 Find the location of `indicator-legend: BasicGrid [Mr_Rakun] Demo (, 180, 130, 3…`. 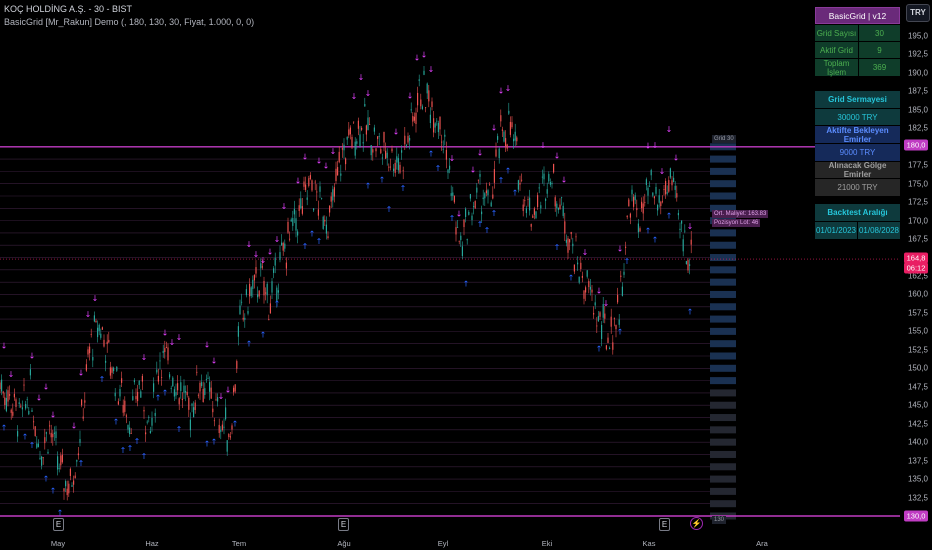

indicator-legend: BasicGrid [Mr_Rakun] Demo (, 180, 130, 3… is located at coordinates (129, 22).